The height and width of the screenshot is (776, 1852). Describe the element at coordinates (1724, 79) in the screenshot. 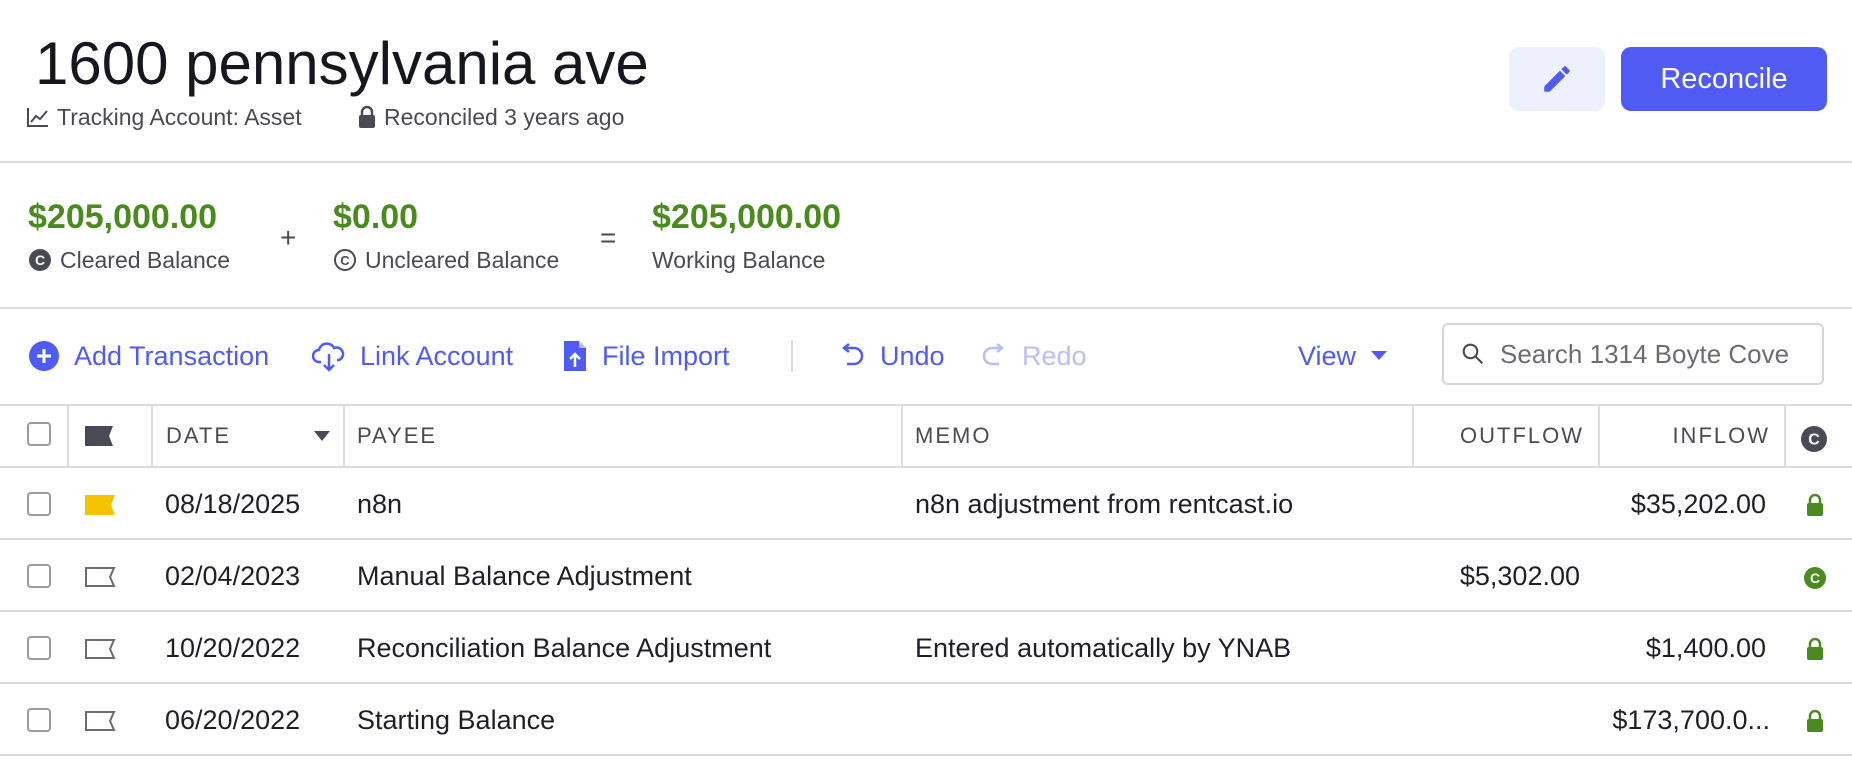

I see `reconcile-button: Reconcile` at that location.